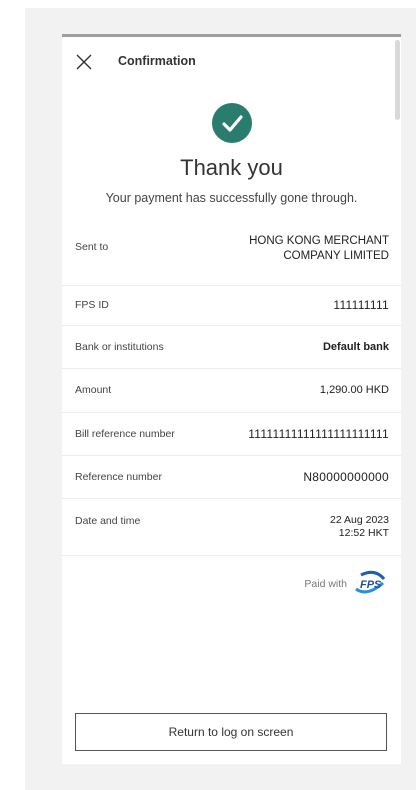 This screenshot has height=790, width=416. Describe the element at coordinates (157, 61) in the screenshot. I see `page-title: Confirmation` at that location.